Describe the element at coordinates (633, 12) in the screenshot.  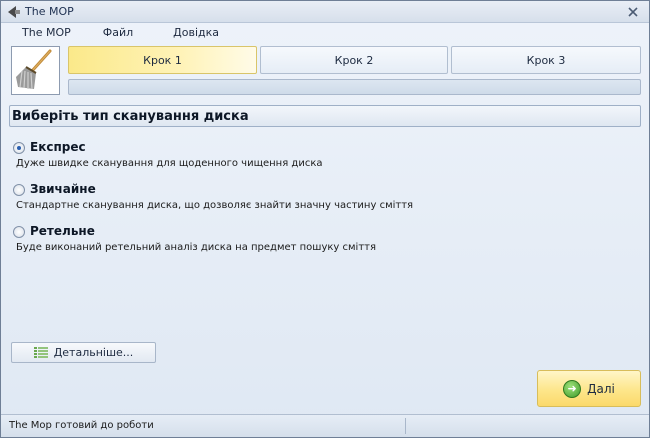
I see `close-icon` at that location.